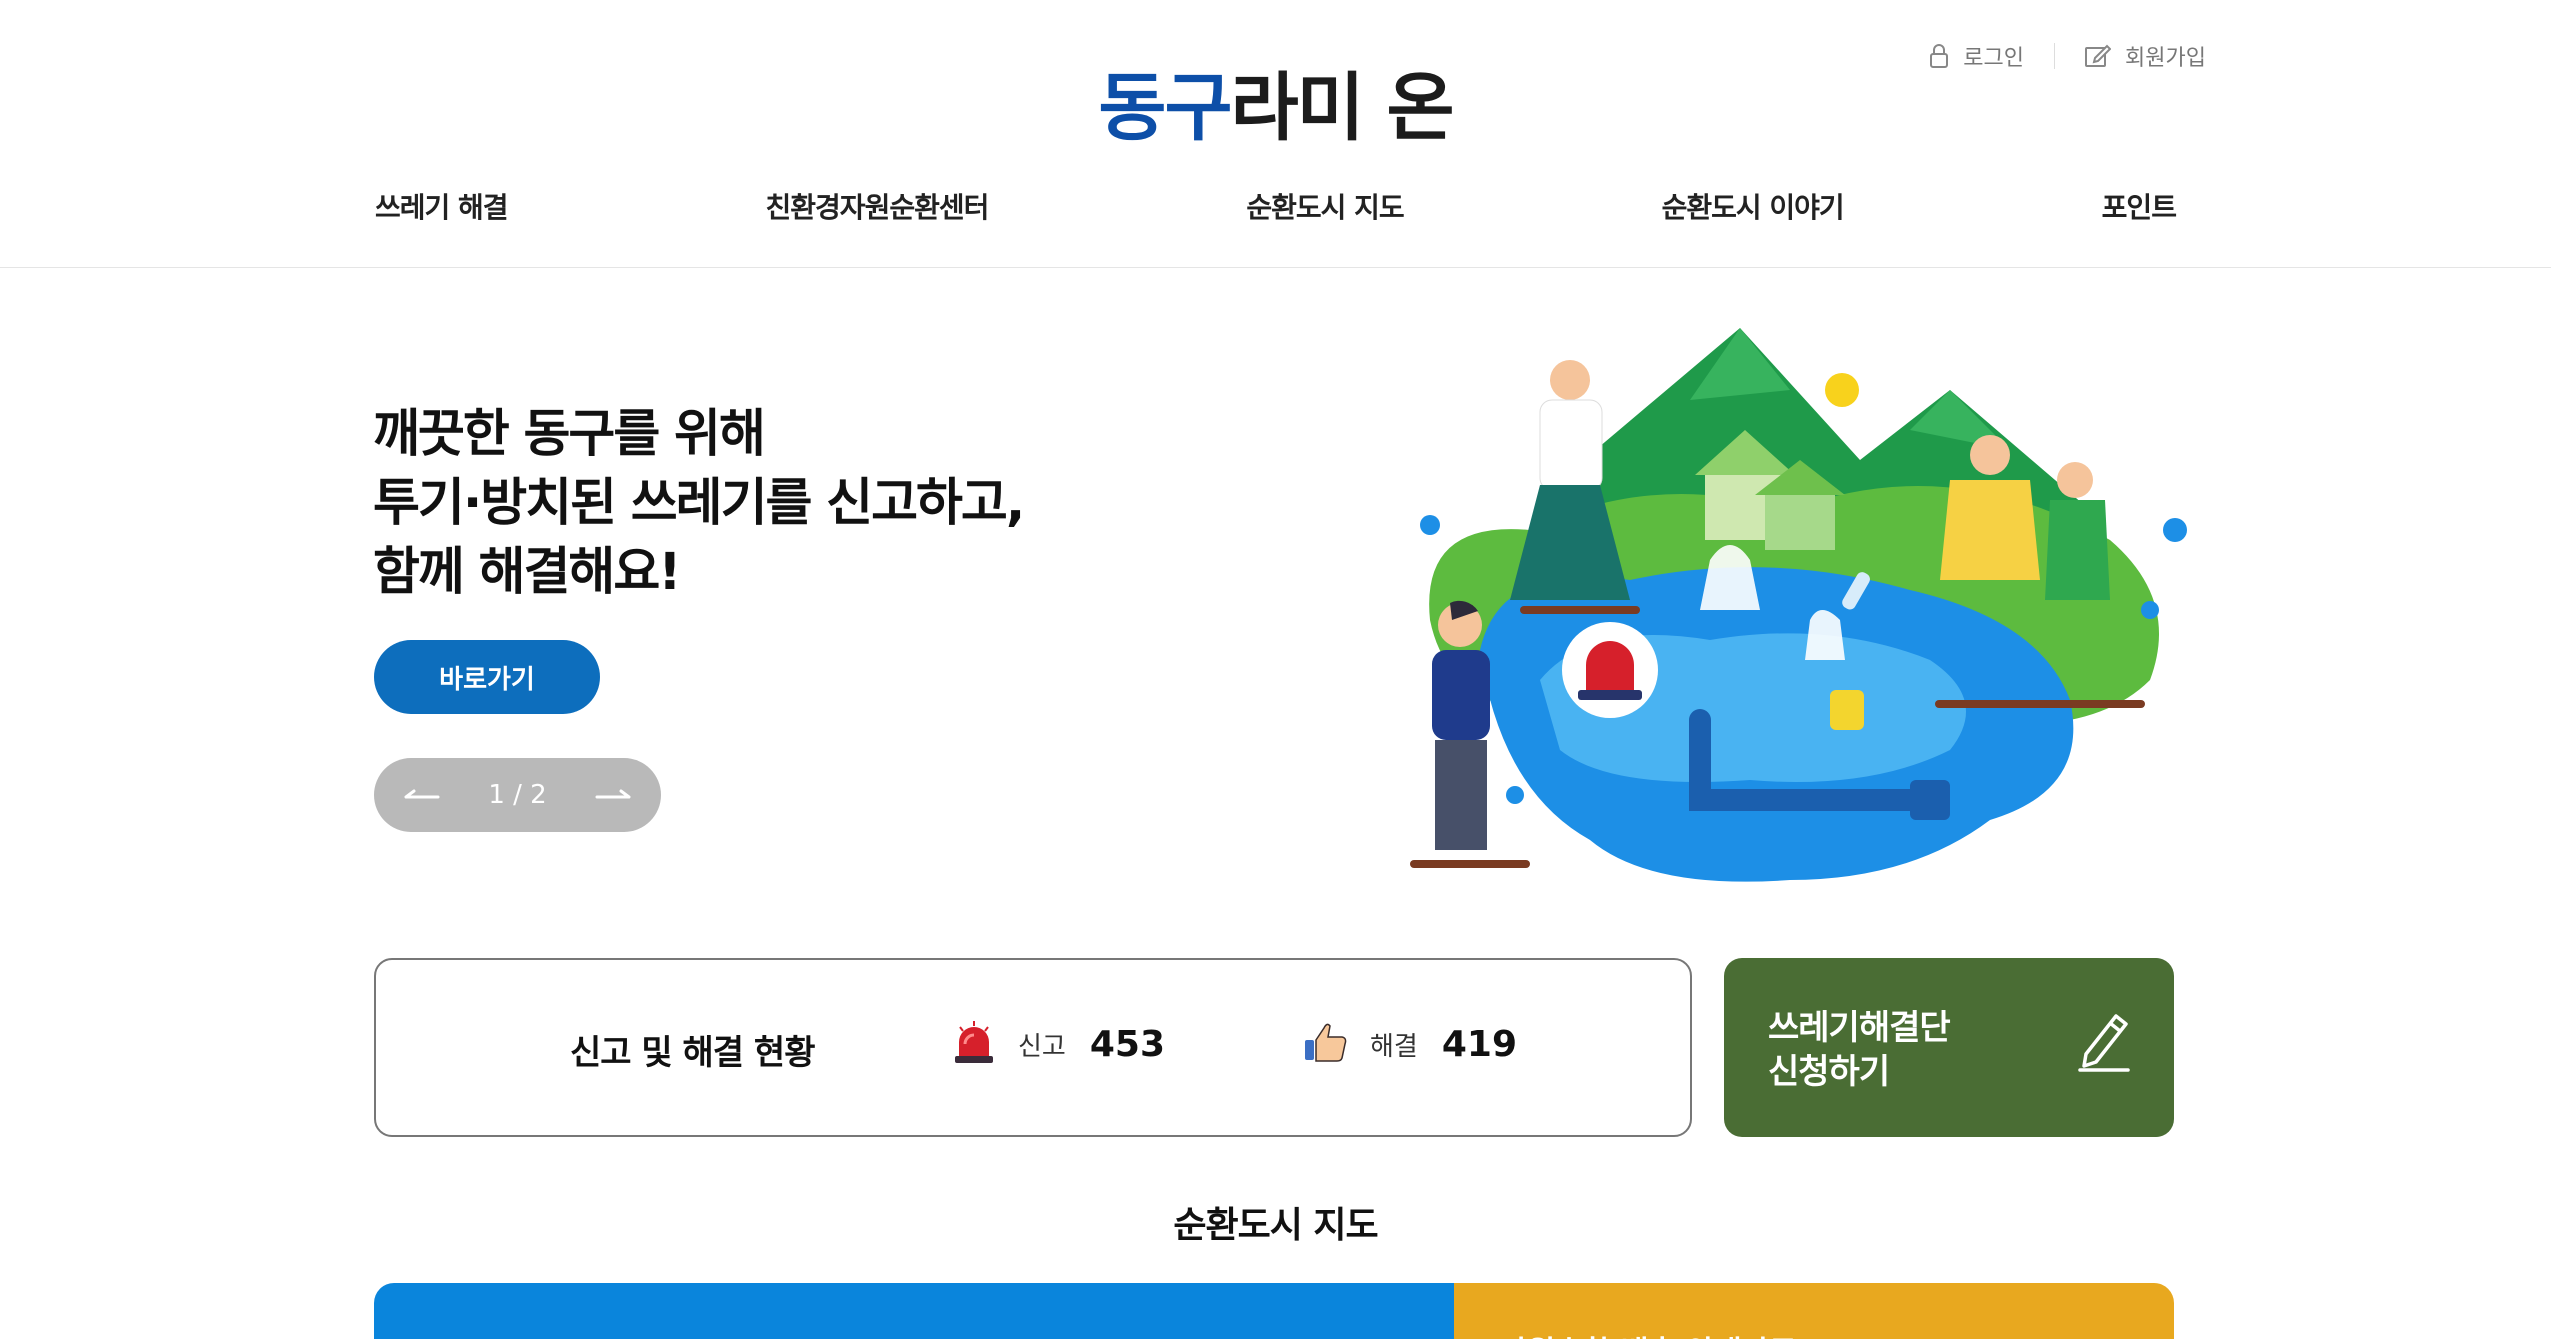  I want to click on main-nav: 쓰레기 해결 친환경자원순환센터 순환도시 지도 순환도시 이야기 포인트, so click(1276, 206).